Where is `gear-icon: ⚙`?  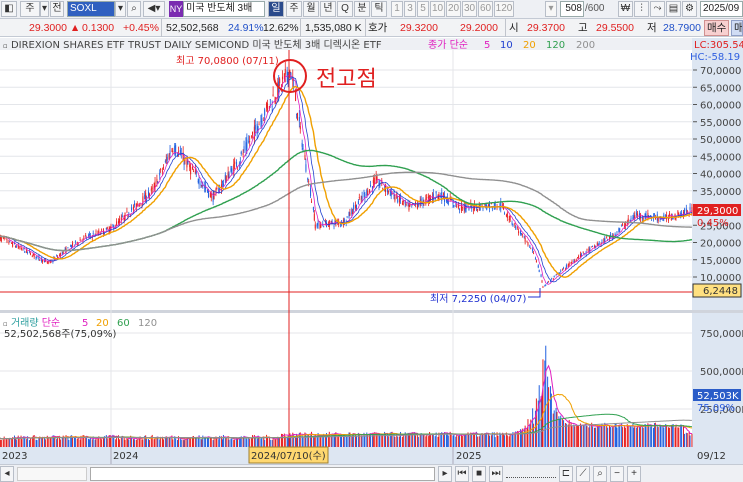
gear-icon: ⚙ is located at coordinates (689, 9).